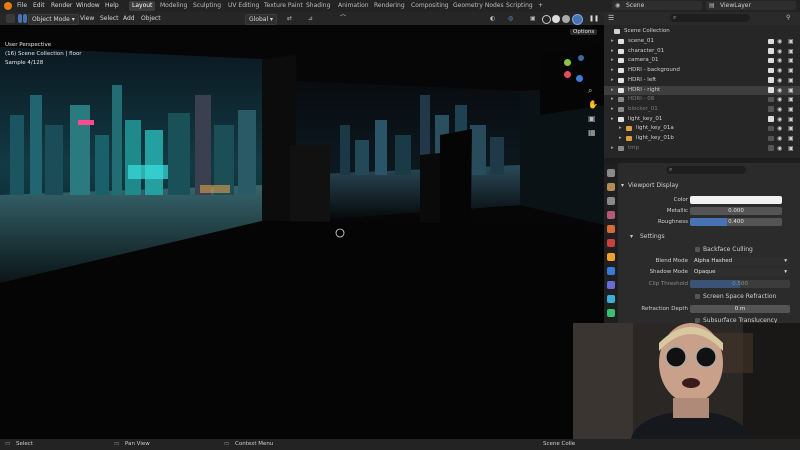 The height and width of the screenshot is (450, 800). What do you see at coordinates (788, 17) in the screenshot?
I see `filter-icon: ⚲` at bounding box center [788, 17].